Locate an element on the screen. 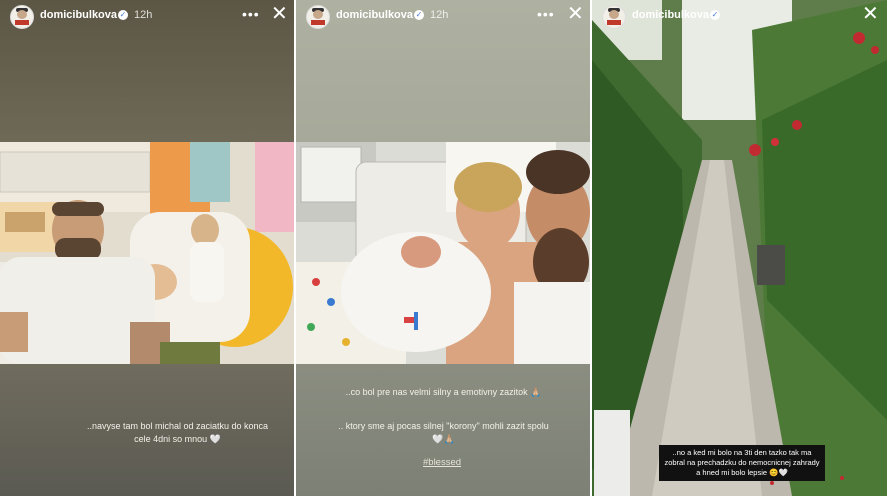 This screenshot has height=496, width=887. story-photo-newborn is located at coordinates (443, 253).